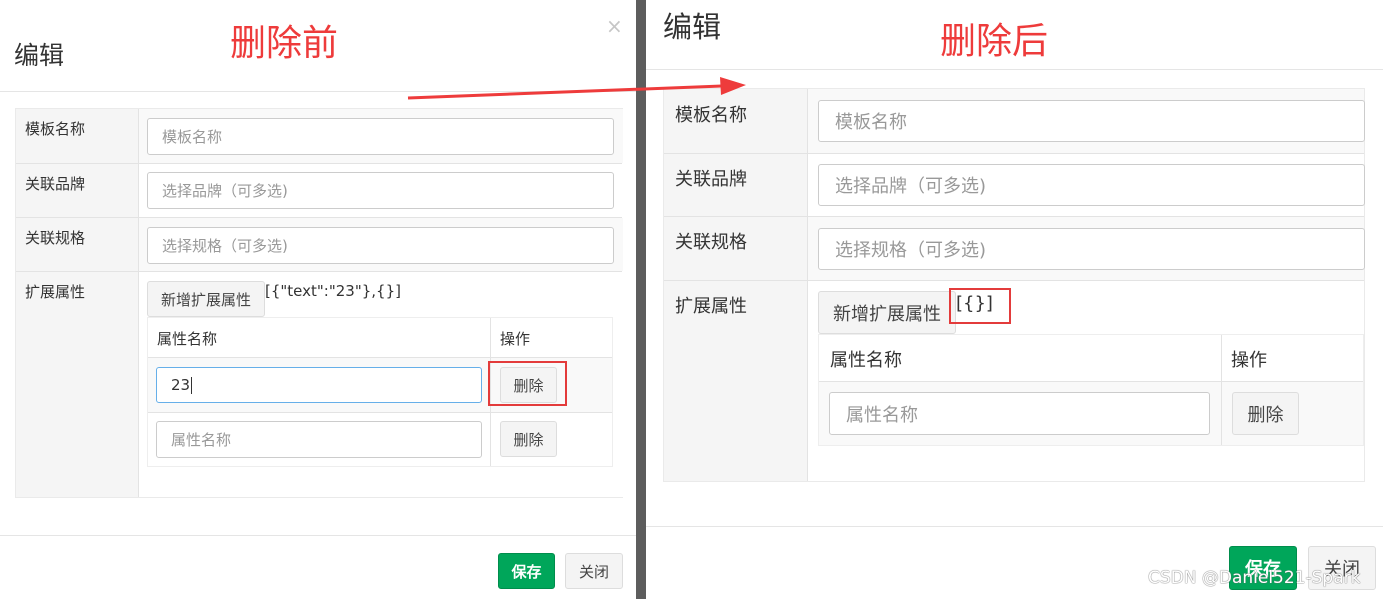 This screenshot has width=1383, height=599. Describe the element at coordinates (733, 86) in the screenshot. I see `arrow-head` at that location.